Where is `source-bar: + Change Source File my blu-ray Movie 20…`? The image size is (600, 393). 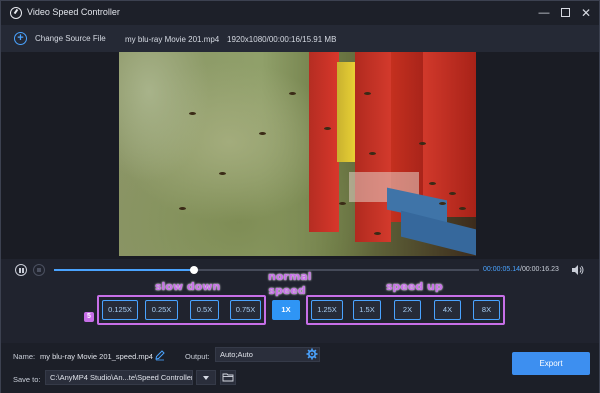
source-bar: + Change Source File my blu-ray Movie 20… is located at coordinates (300, 38).